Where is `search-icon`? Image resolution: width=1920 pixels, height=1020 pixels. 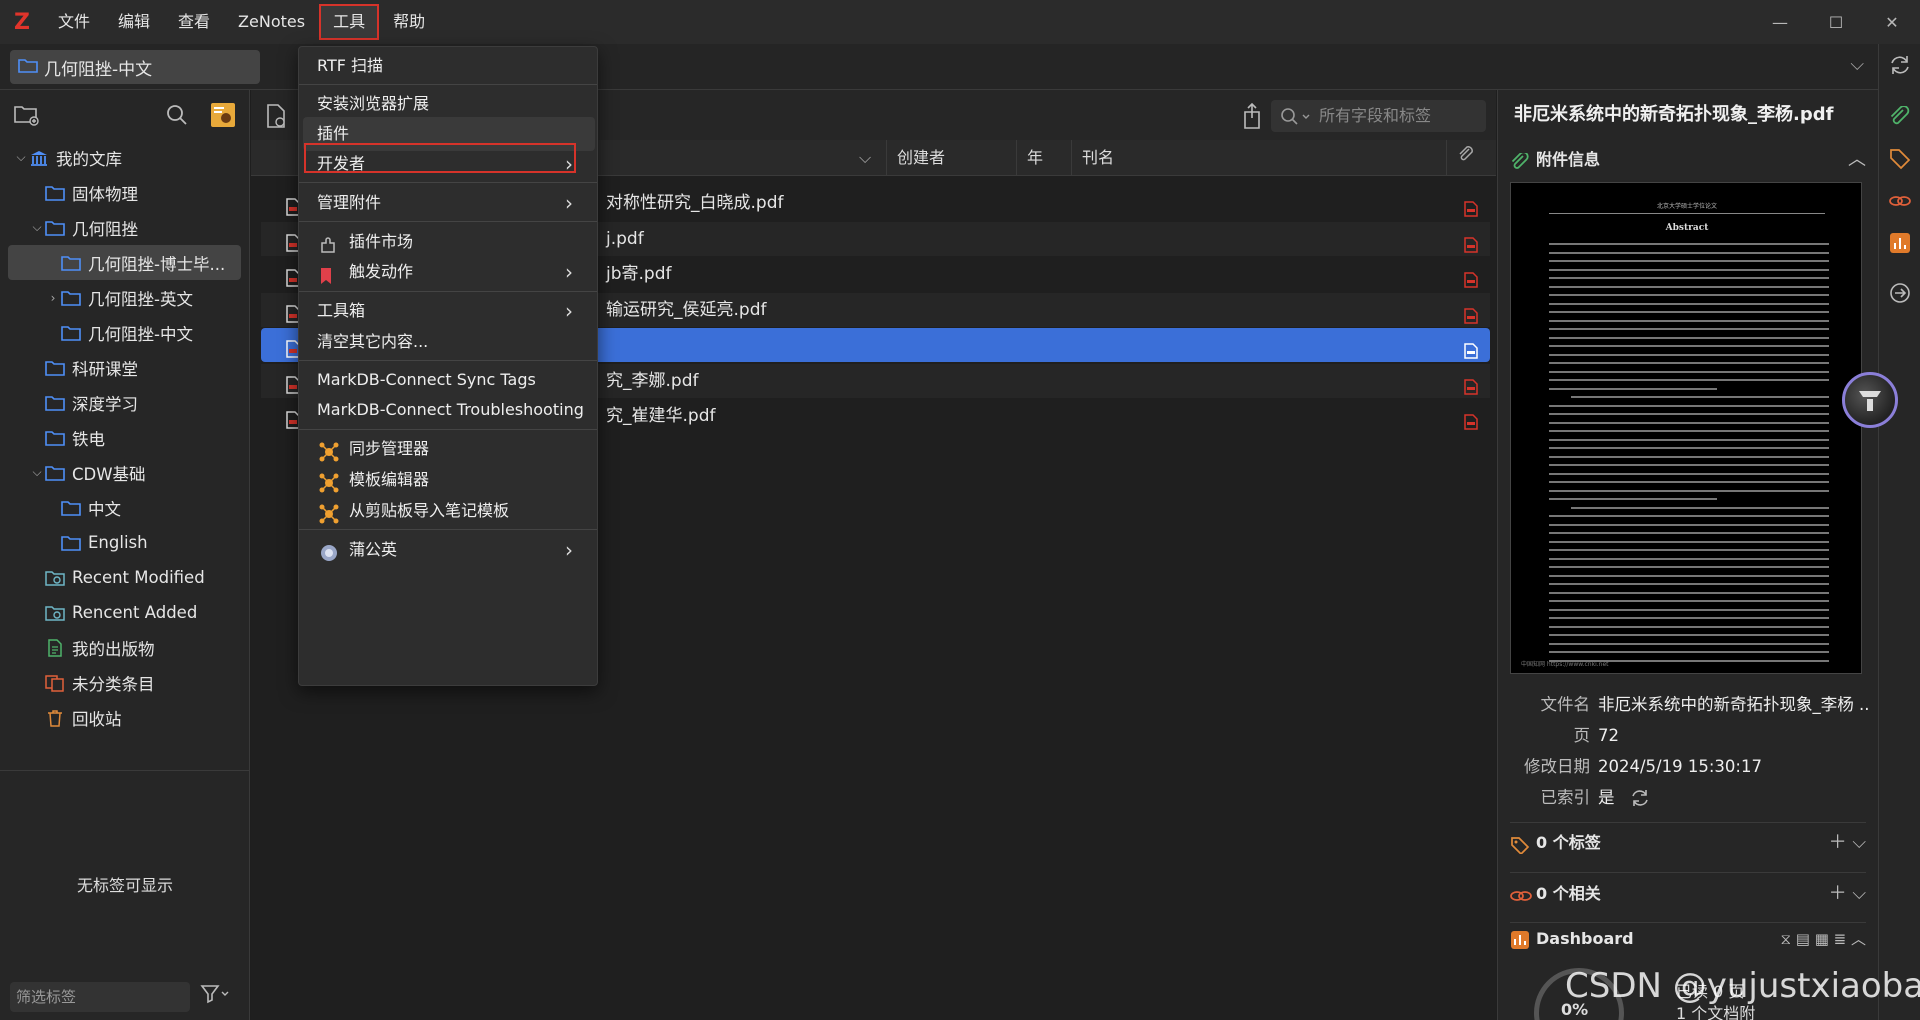
search-icon is located at coordinates (177, 117).